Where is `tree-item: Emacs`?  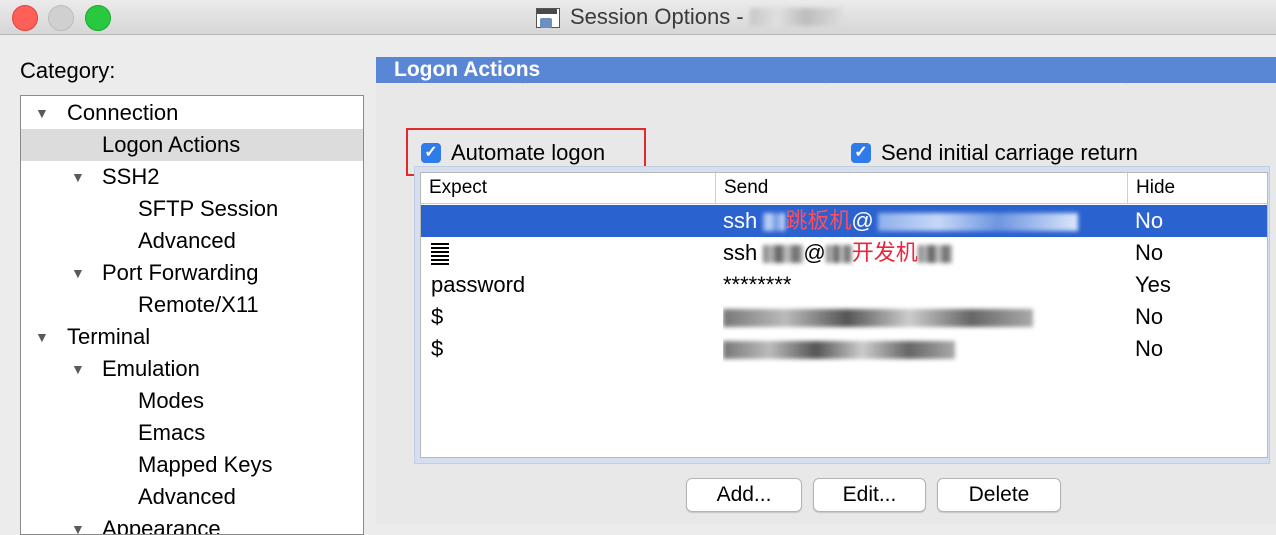
tree-item: Emacs is located at coordinates (192, 433).